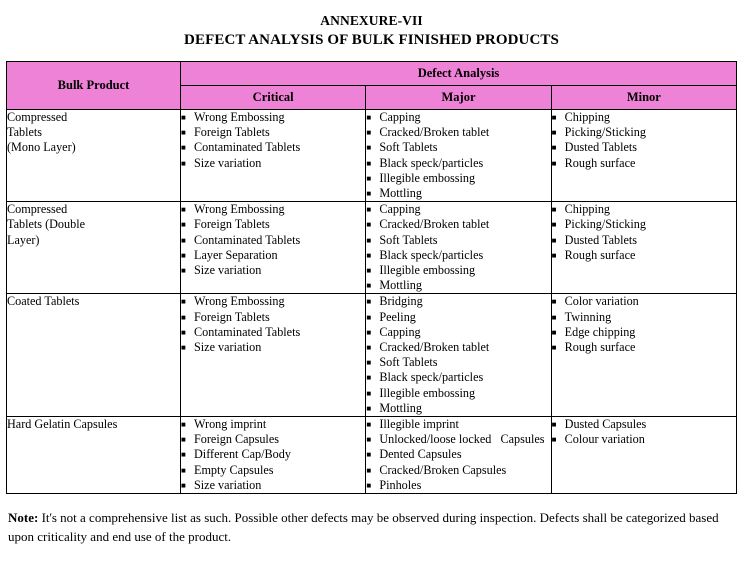 The height and width of the screenshot is (570, 743). What do you see at coordinates (458, 454) in the screenshot?
I see `defect-item: ■ Dented Capsules` at bounding box center [458, 454].